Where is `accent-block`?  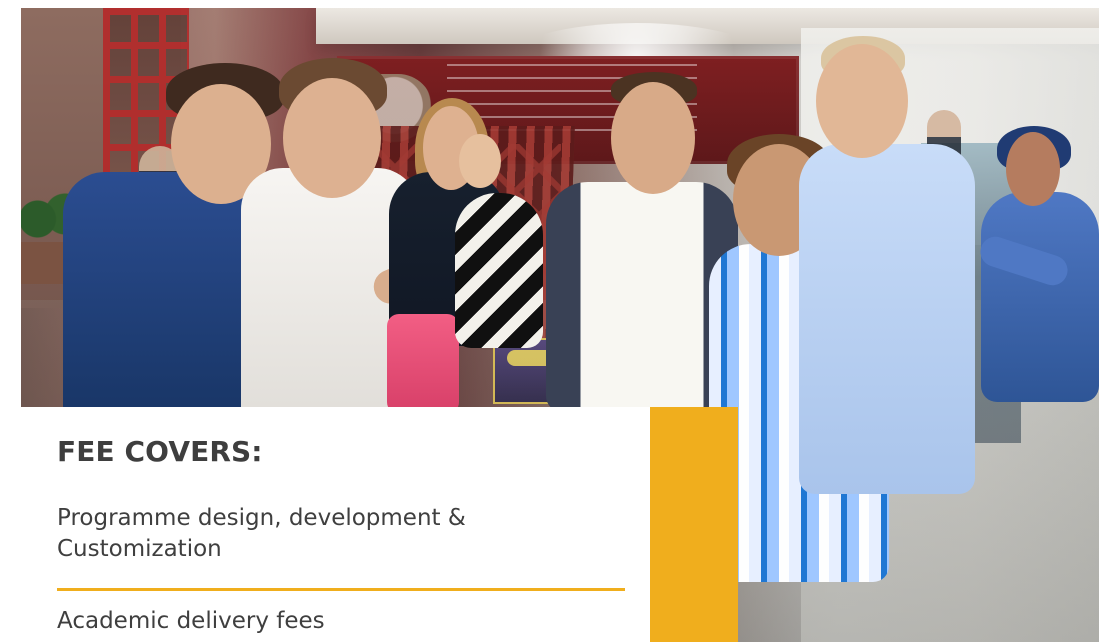 accent-block is located at coordinates (694, 524).